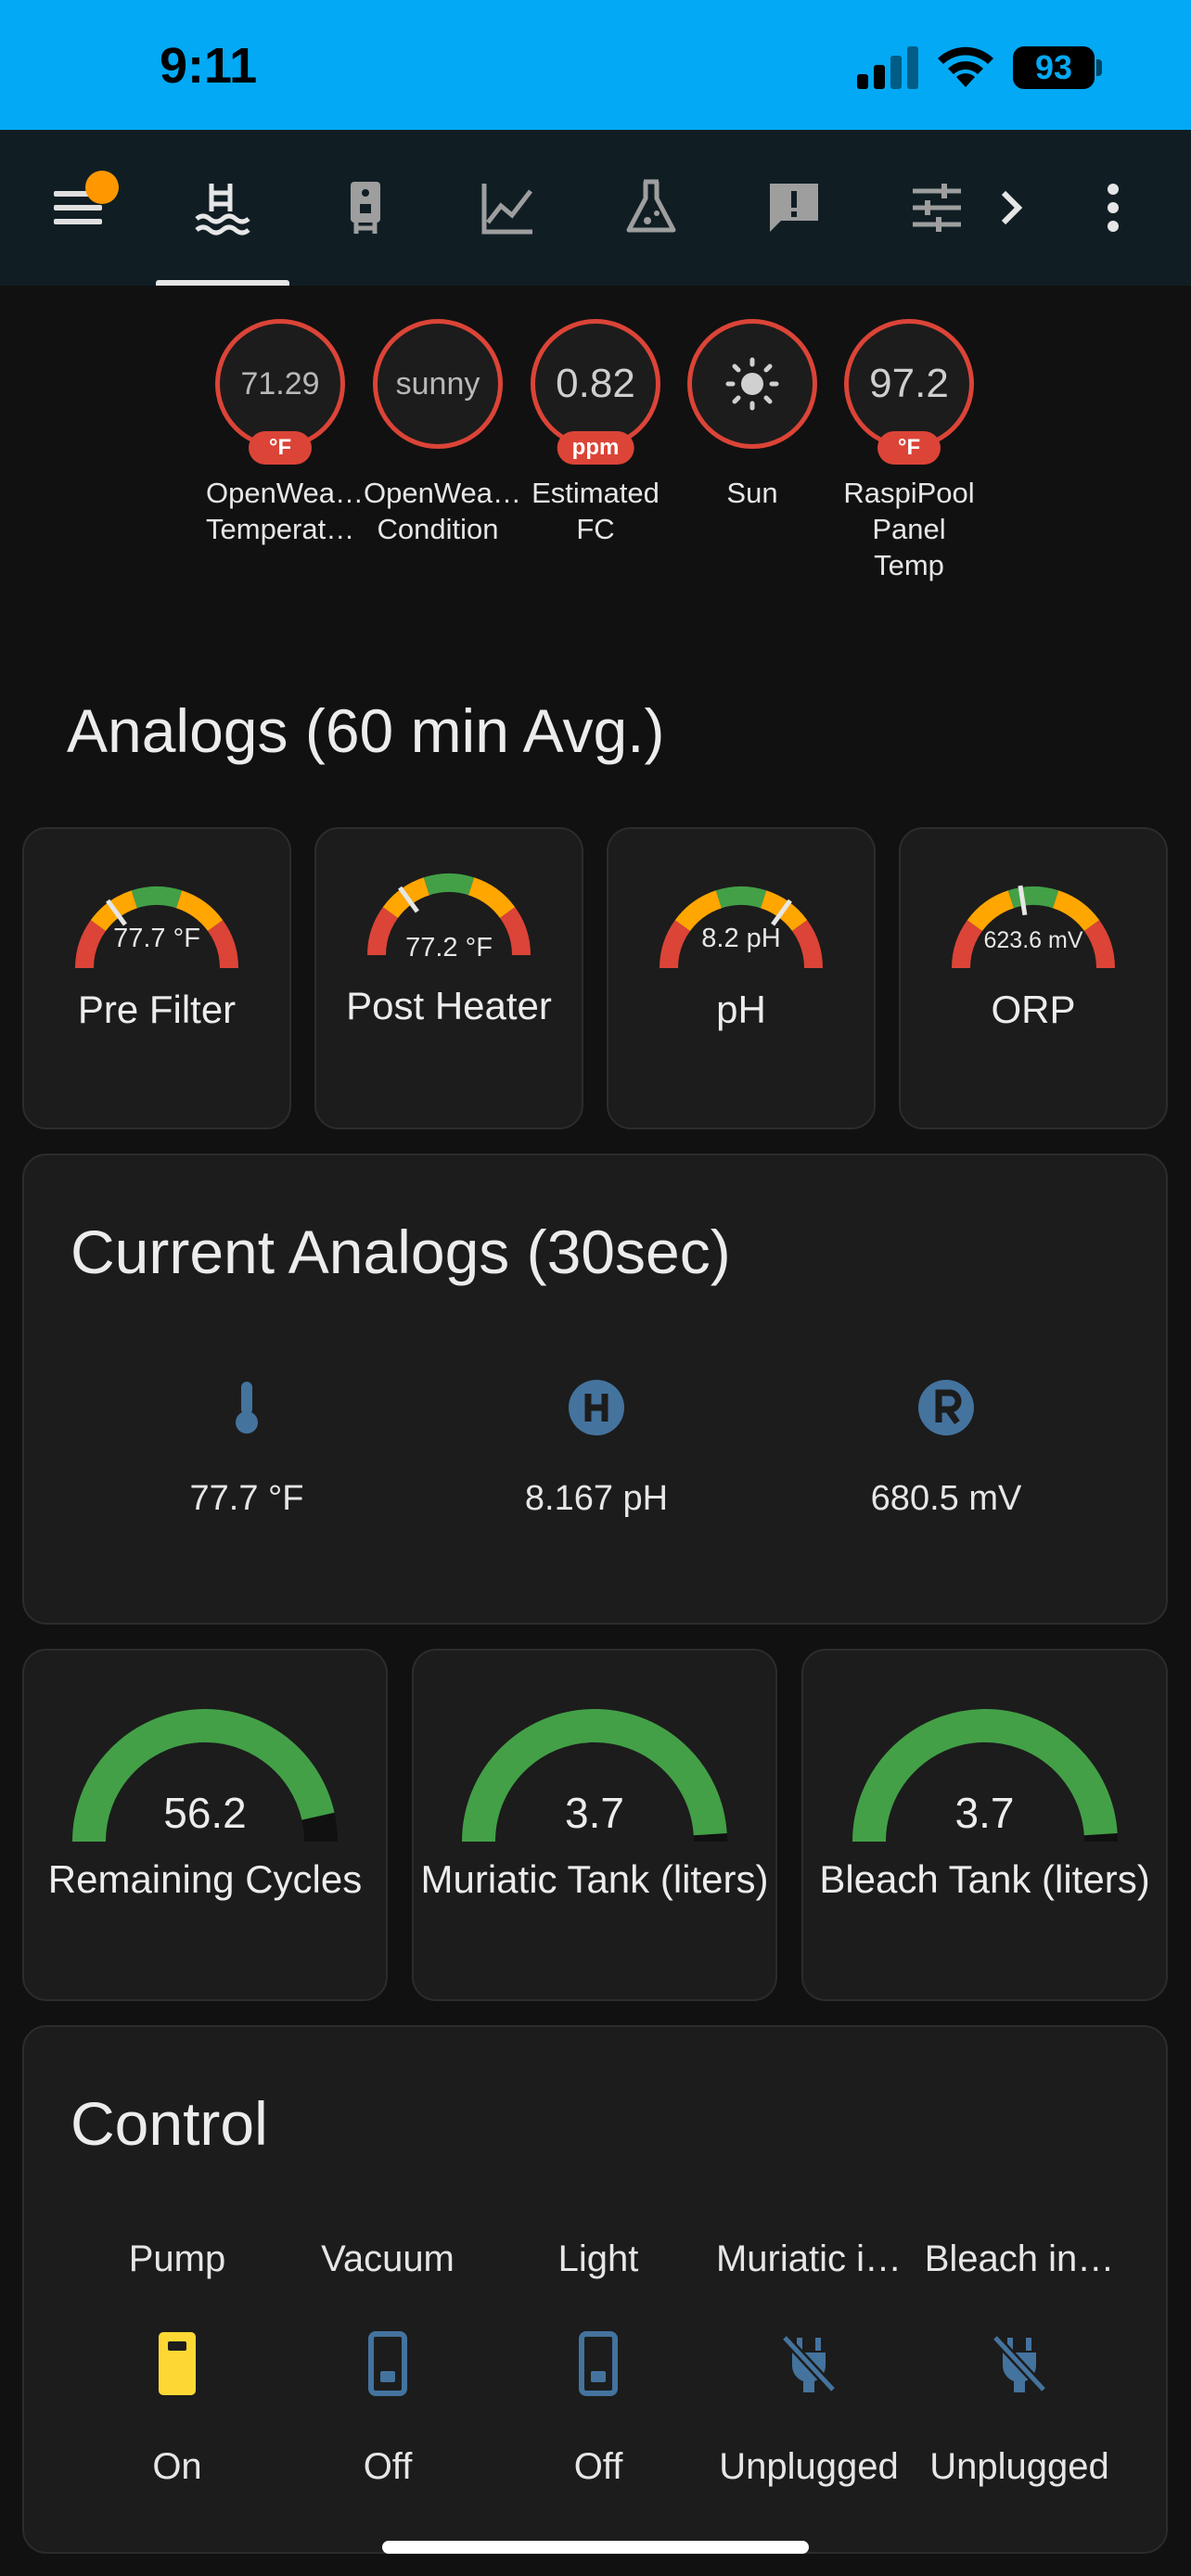 The image size is (1191, 2576). Describe the element at coordinates (937, 207) in the screenshot. I see `tune-icon` at that location.